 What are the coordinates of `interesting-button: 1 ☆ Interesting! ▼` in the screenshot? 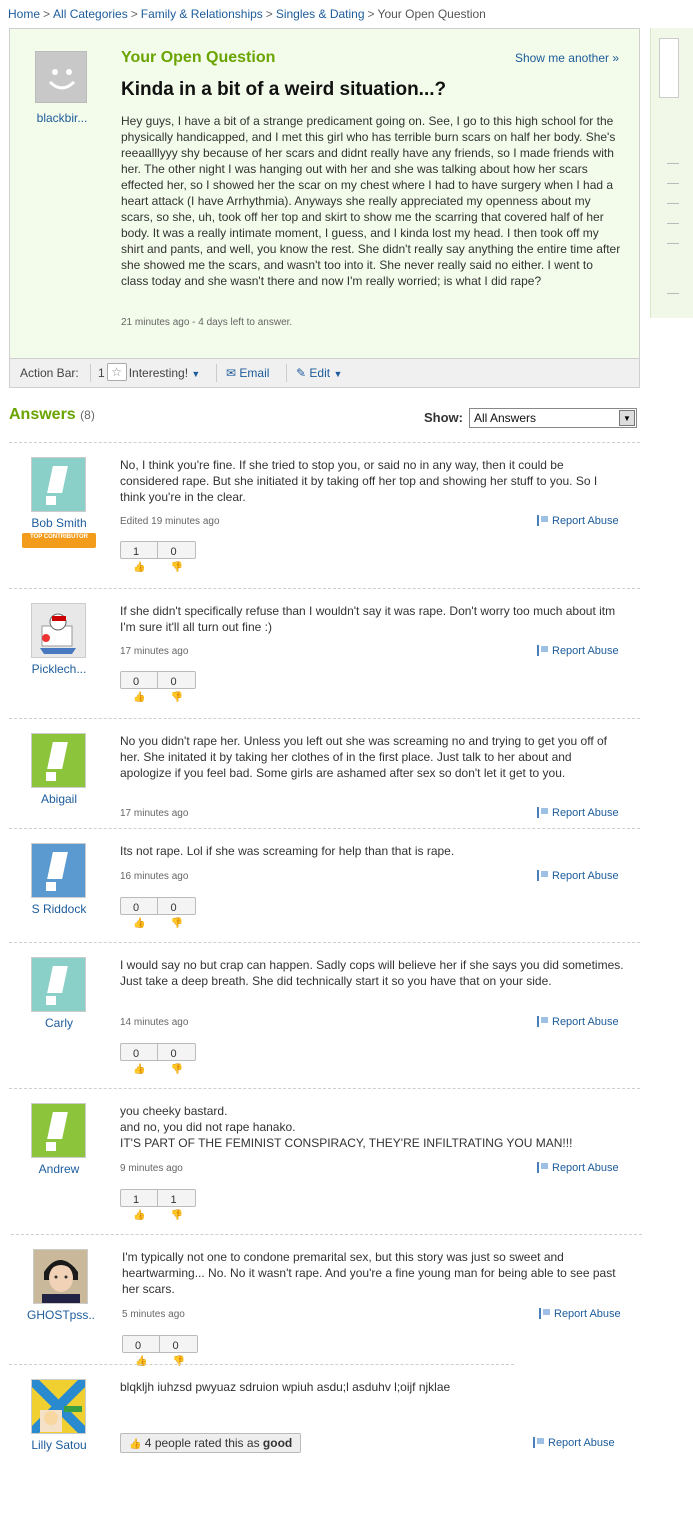 It's located at (149, 372).